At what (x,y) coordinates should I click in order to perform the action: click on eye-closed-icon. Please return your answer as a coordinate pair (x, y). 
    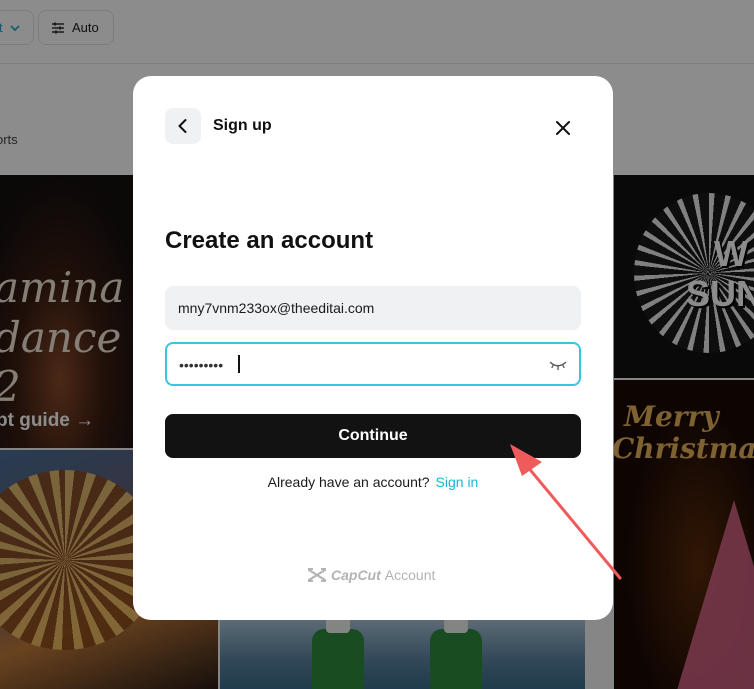
    Looking at the image, I should click on (558, 366).